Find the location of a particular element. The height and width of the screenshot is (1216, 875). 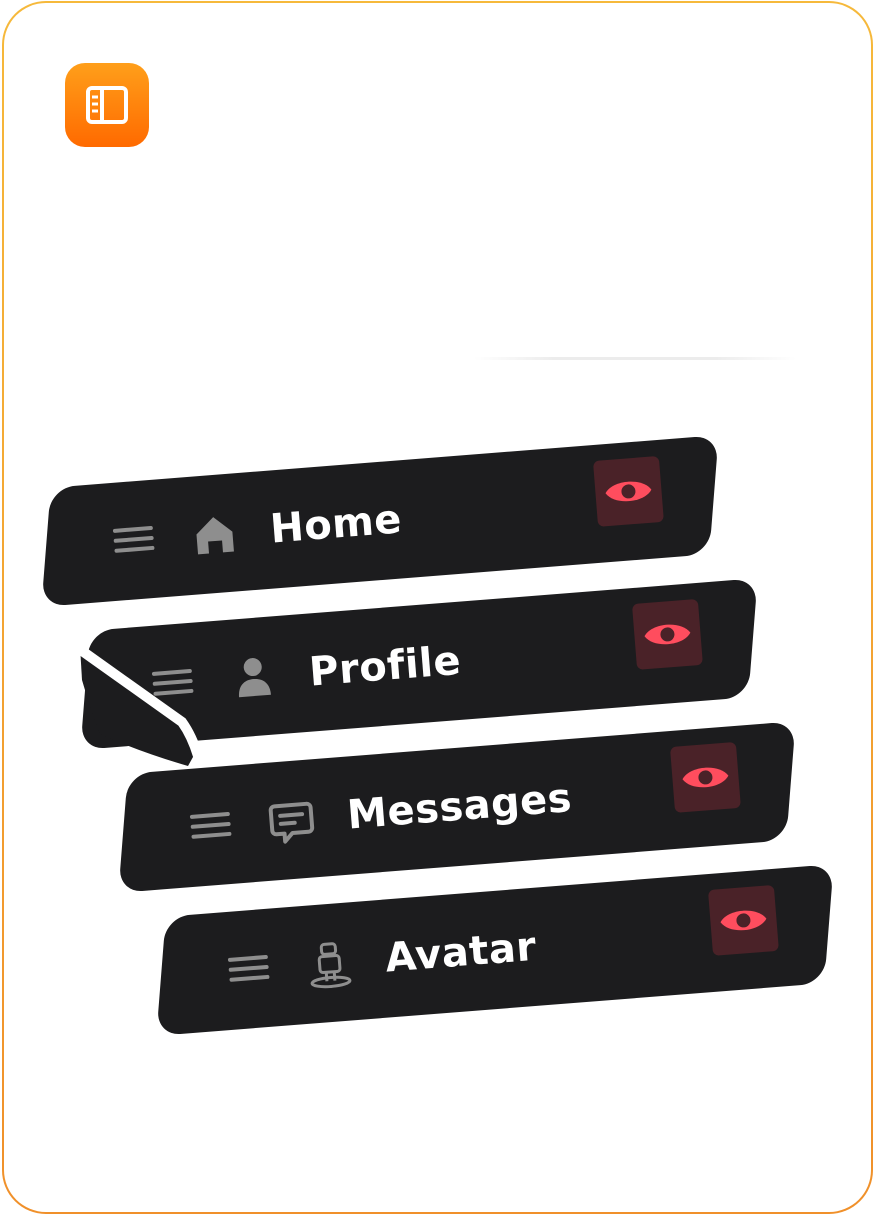

sidebar-icon is located at coordinates (107, 105).